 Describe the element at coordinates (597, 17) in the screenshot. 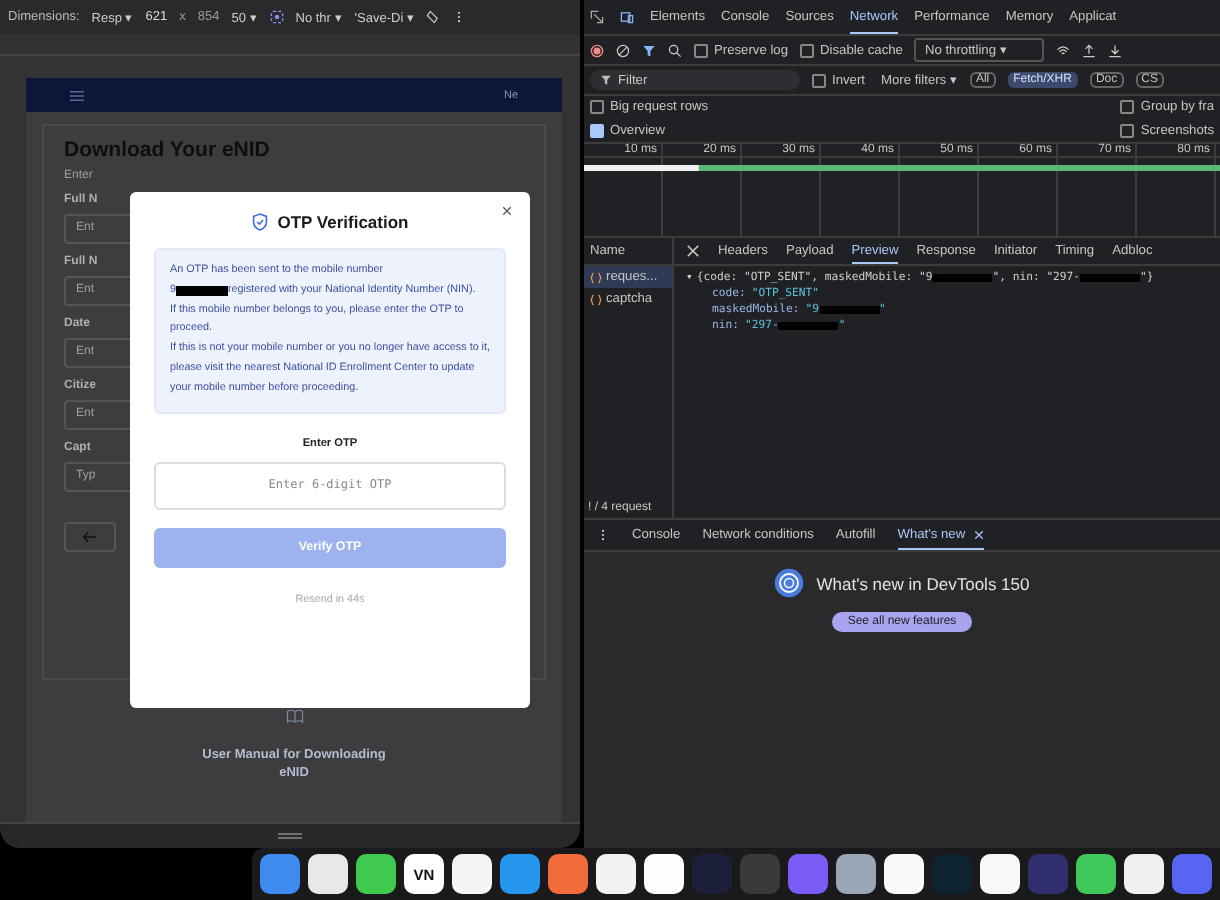

I see `inspect-icon` at that location.